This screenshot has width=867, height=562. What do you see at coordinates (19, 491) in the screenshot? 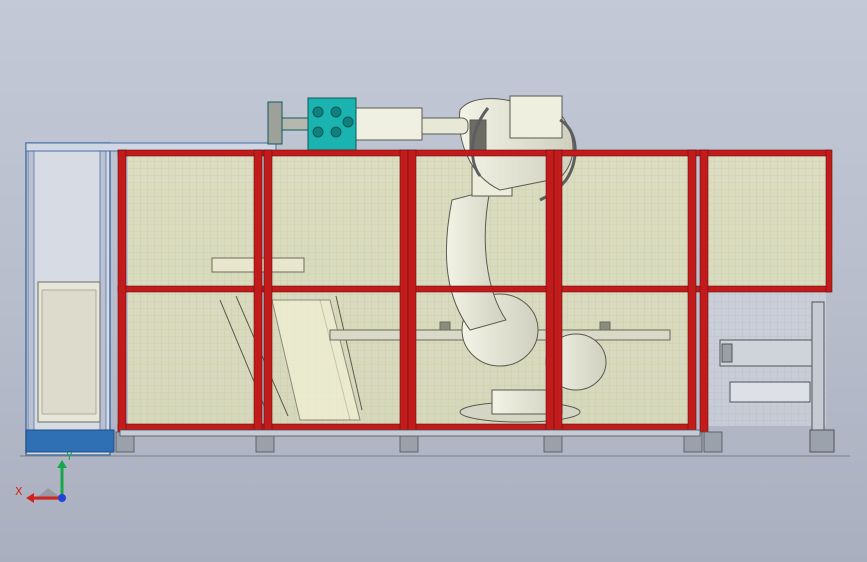
I see `x-axis-label: X` at bounding box center [19, 491].